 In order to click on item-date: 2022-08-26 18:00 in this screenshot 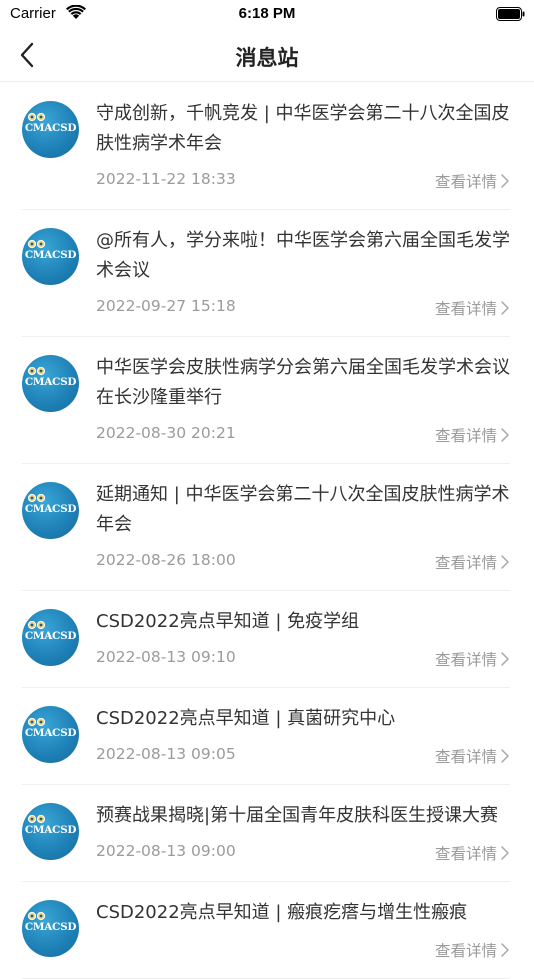, I will do `click(166, 560)`.